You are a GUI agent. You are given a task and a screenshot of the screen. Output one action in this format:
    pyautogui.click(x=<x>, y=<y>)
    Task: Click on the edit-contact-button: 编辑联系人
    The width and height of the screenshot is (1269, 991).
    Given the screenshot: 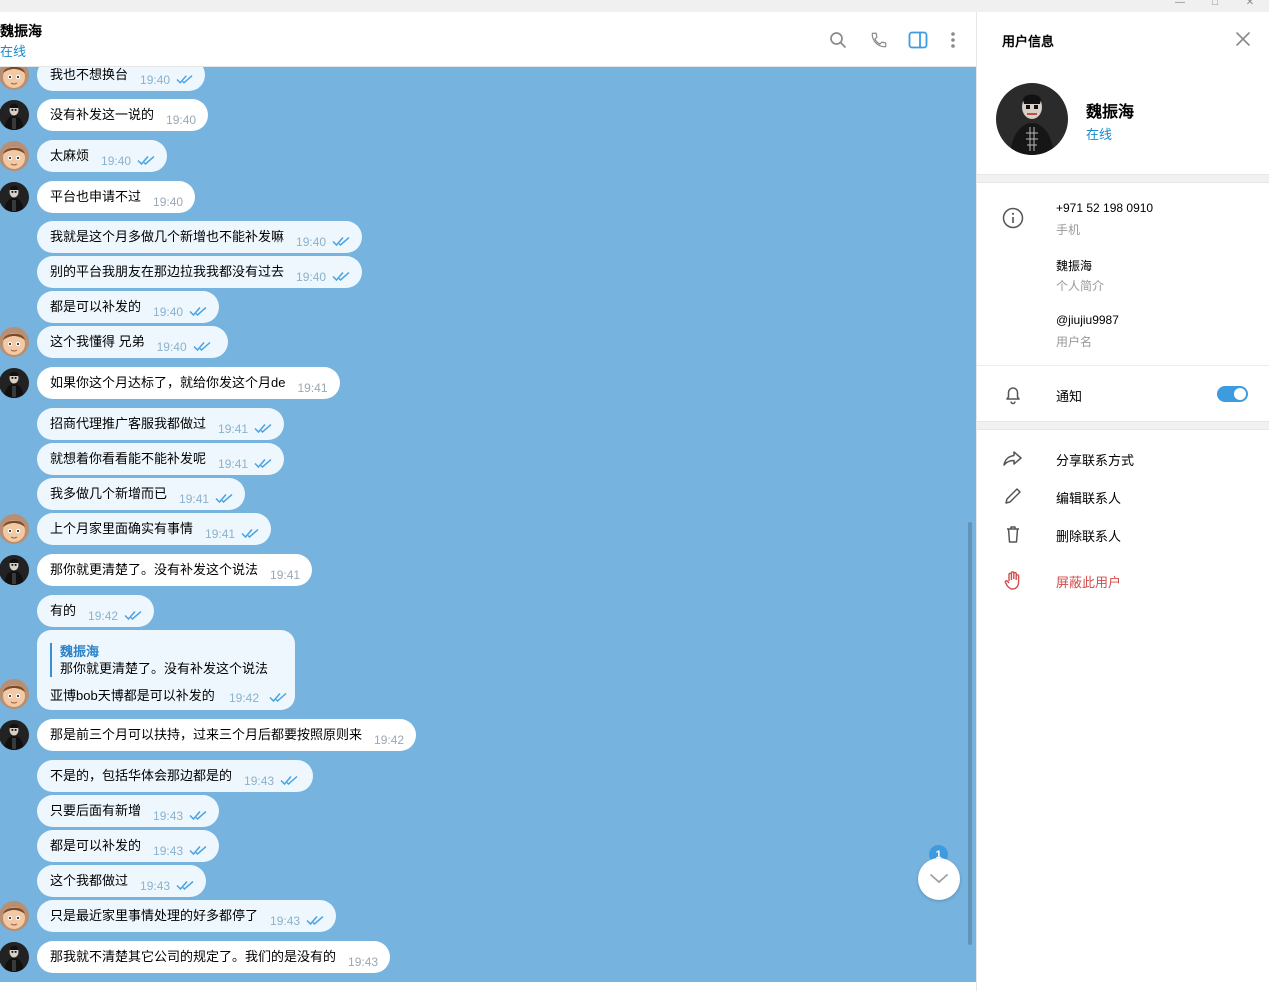 What is the action you would take?
    pyautogui.click(x=1088, y=497)
    